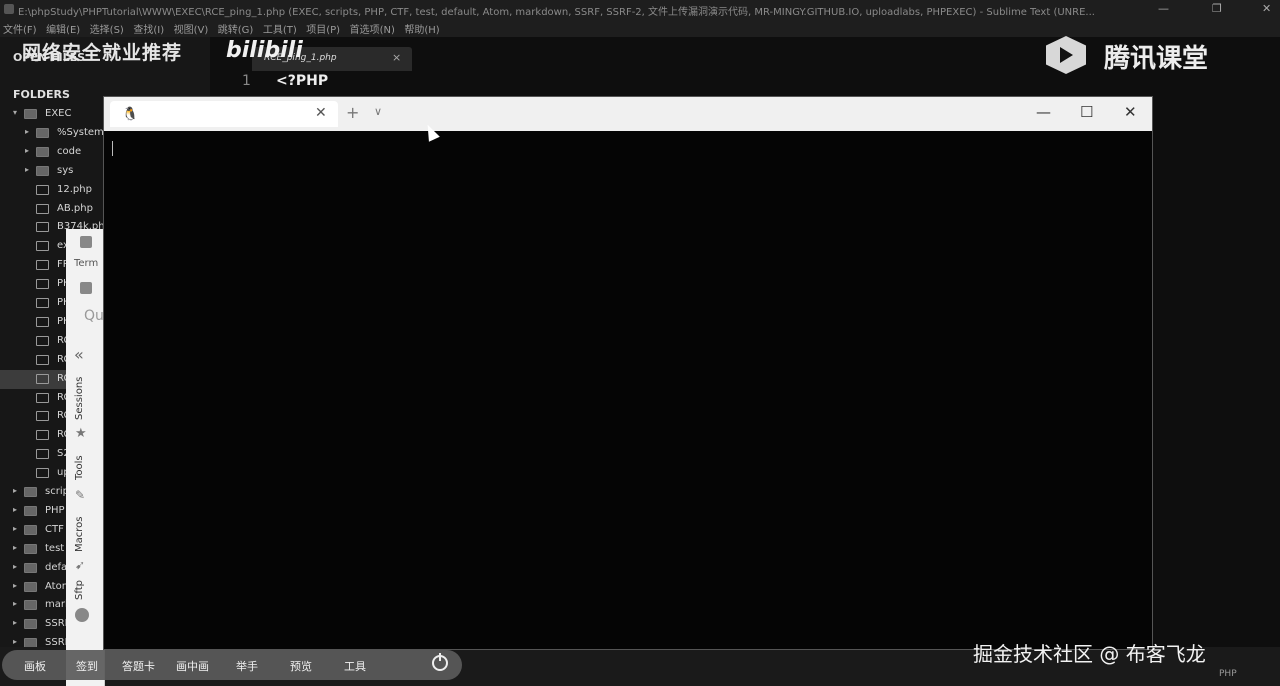  Describe the element at coordinates (56, 567) in the screenshot. I see `tree-item-label: defa` at that location.